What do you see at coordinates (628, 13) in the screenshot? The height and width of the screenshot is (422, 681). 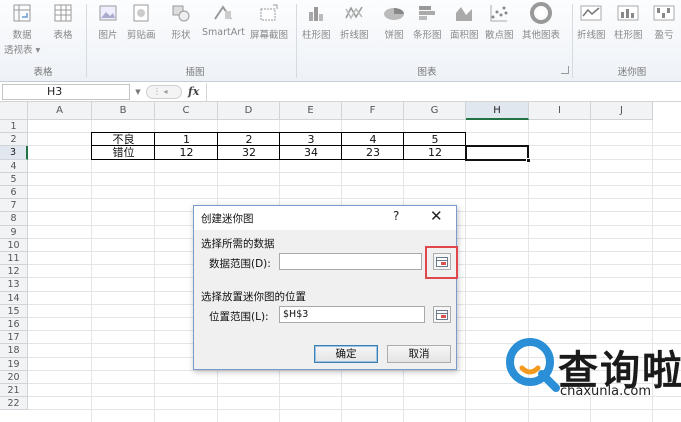 I see `sparkline-column-icon` at bounding box center [628, 13].